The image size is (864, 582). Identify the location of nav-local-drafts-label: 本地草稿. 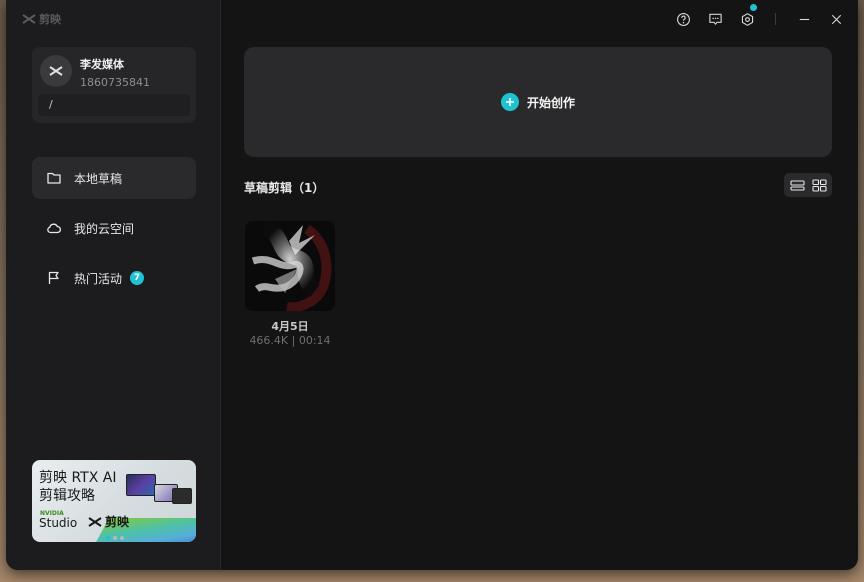
(98, 178).